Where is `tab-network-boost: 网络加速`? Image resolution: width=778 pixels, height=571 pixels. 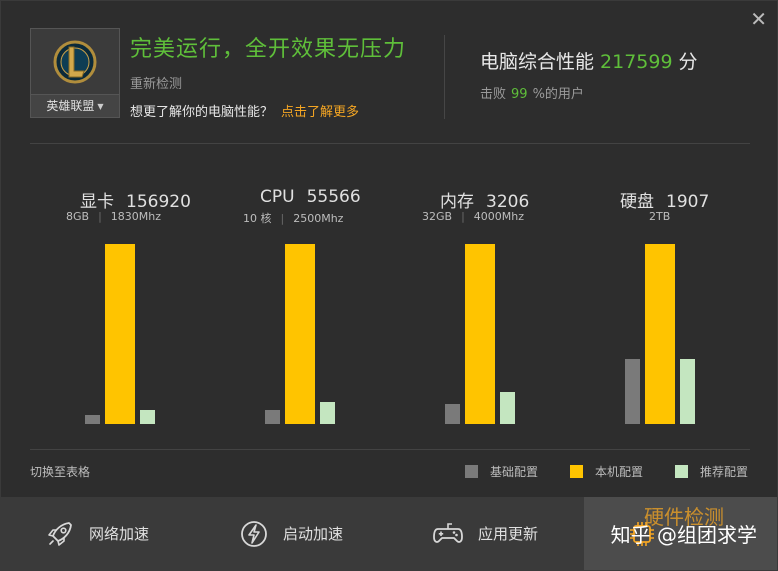 tab-network-boost: 网络加速 is located at coordinates (97, 533).